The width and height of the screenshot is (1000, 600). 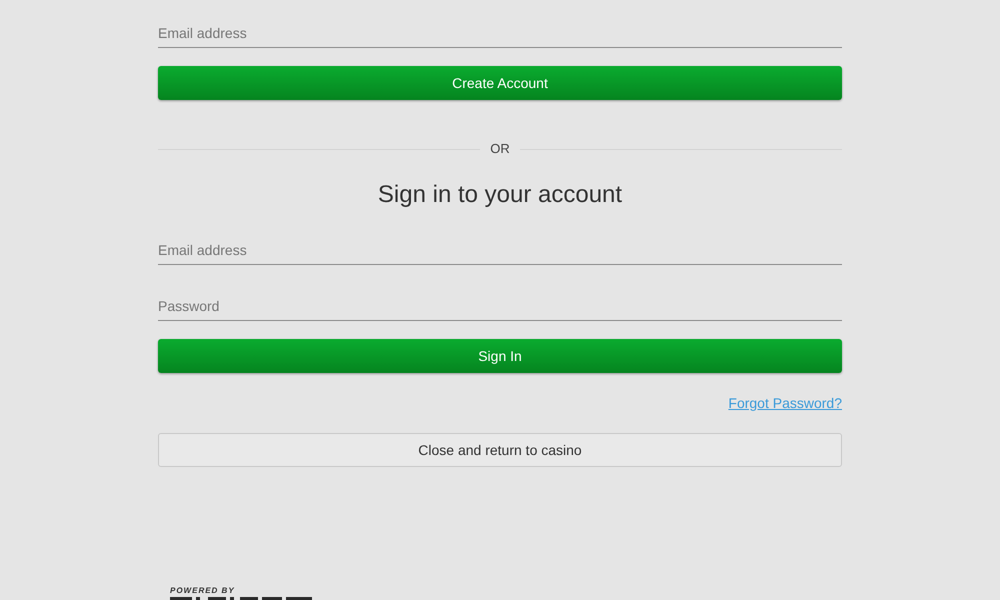 What do you see at coordinates (500, 306) in the screenshot?
I see `input-field: Password` at bounding box center [500, 306].